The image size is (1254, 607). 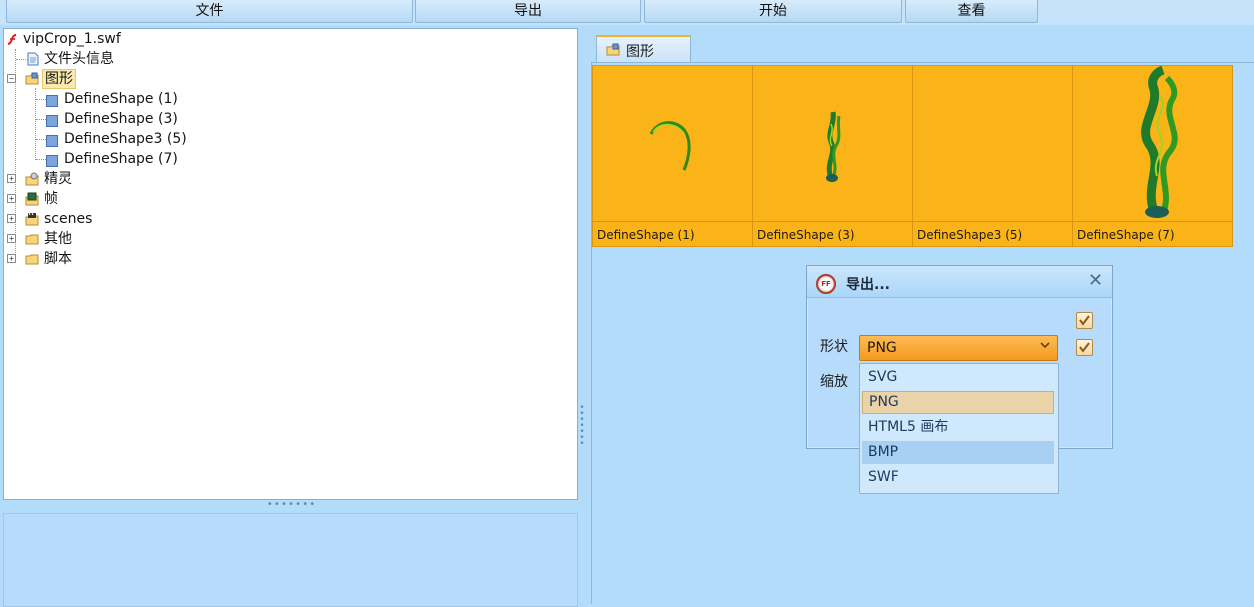 What do you see at coordinates (582, 427) in the screenshot?
I see `vertical-splitter: • • • • • • •` at bounding box center [582, 427].